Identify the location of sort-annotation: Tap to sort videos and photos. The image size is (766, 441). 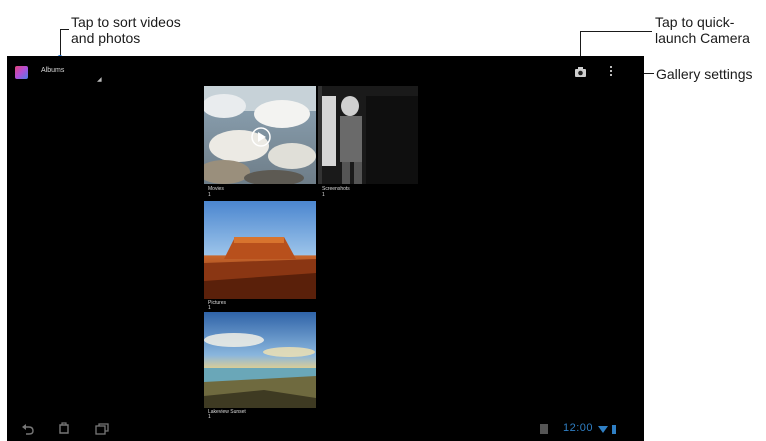
(126, 30).